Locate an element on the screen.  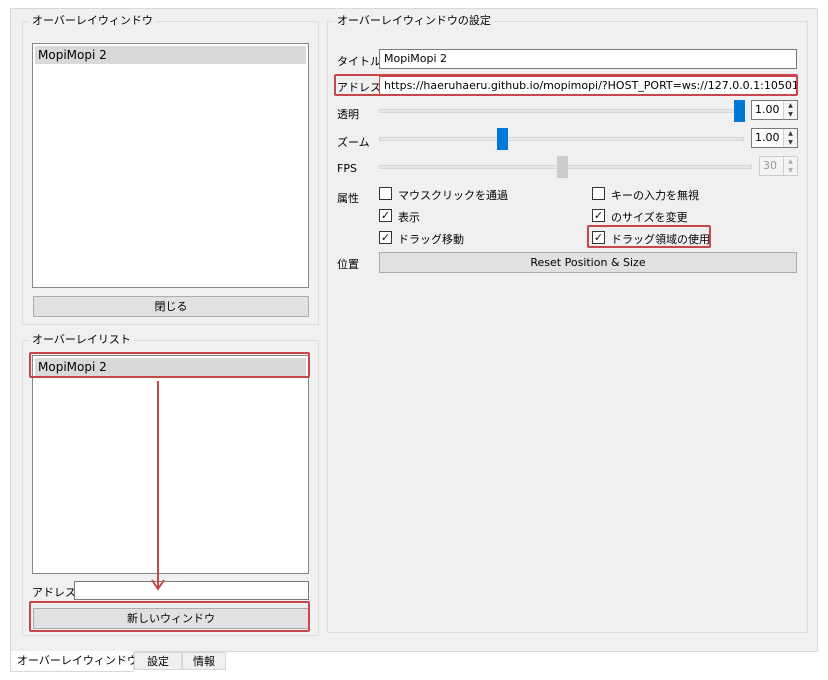
close-button: 閉じる is located at coordinates (171, 306).